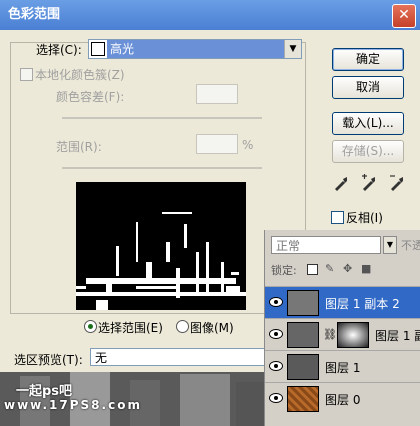 This screenshot has height=426, width=420. What do you see at coordinates (284, 270) in the screenshot?
I see `lock-label: 锁定:` at bounding box center [284, 270].